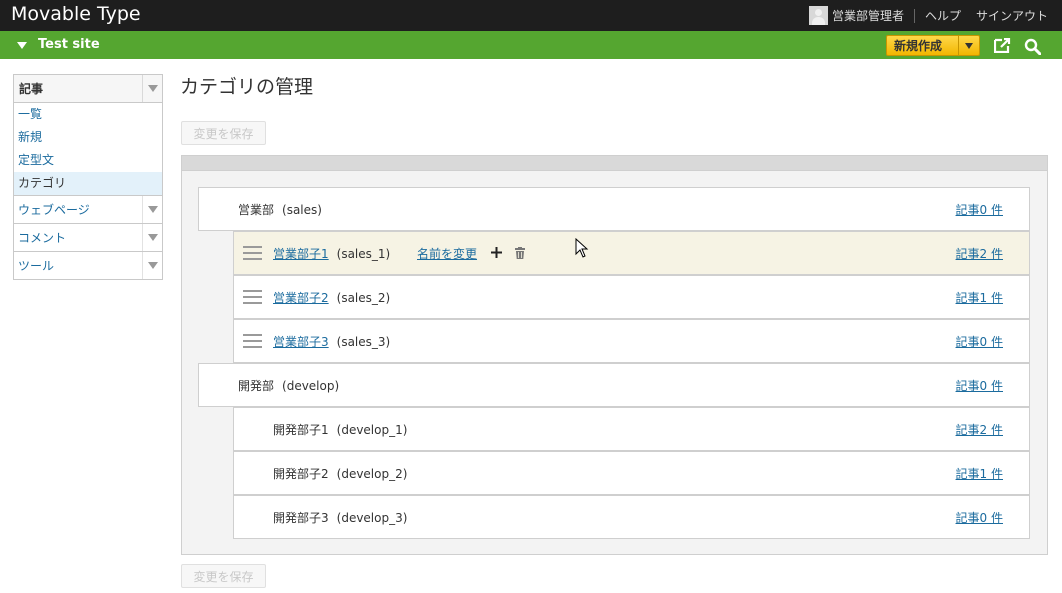 The height and width of the screenshot is (593, 1062). I want to click on category-name: 営業部子3 (sales_3), so click(331, 341).